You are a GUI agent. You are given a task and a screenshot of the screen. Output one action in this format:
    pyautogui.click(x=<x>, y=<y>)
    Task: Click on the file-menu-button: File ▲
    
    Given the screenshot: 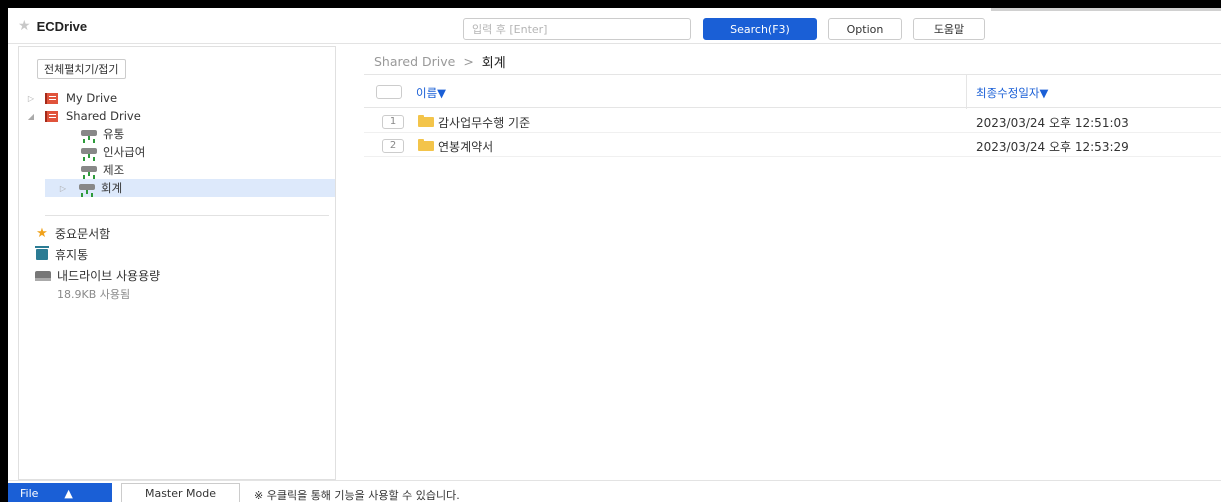 What is the action you would take?
    pyautogui.click(x=60, y=492)
    